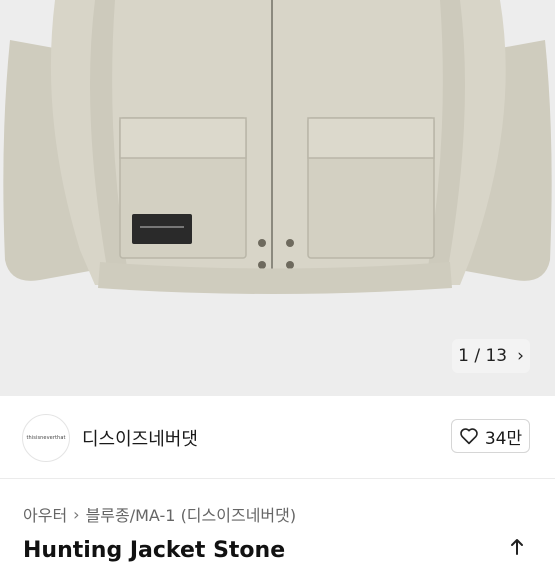  I want to click on like-button: 34만, so click(490, 436).